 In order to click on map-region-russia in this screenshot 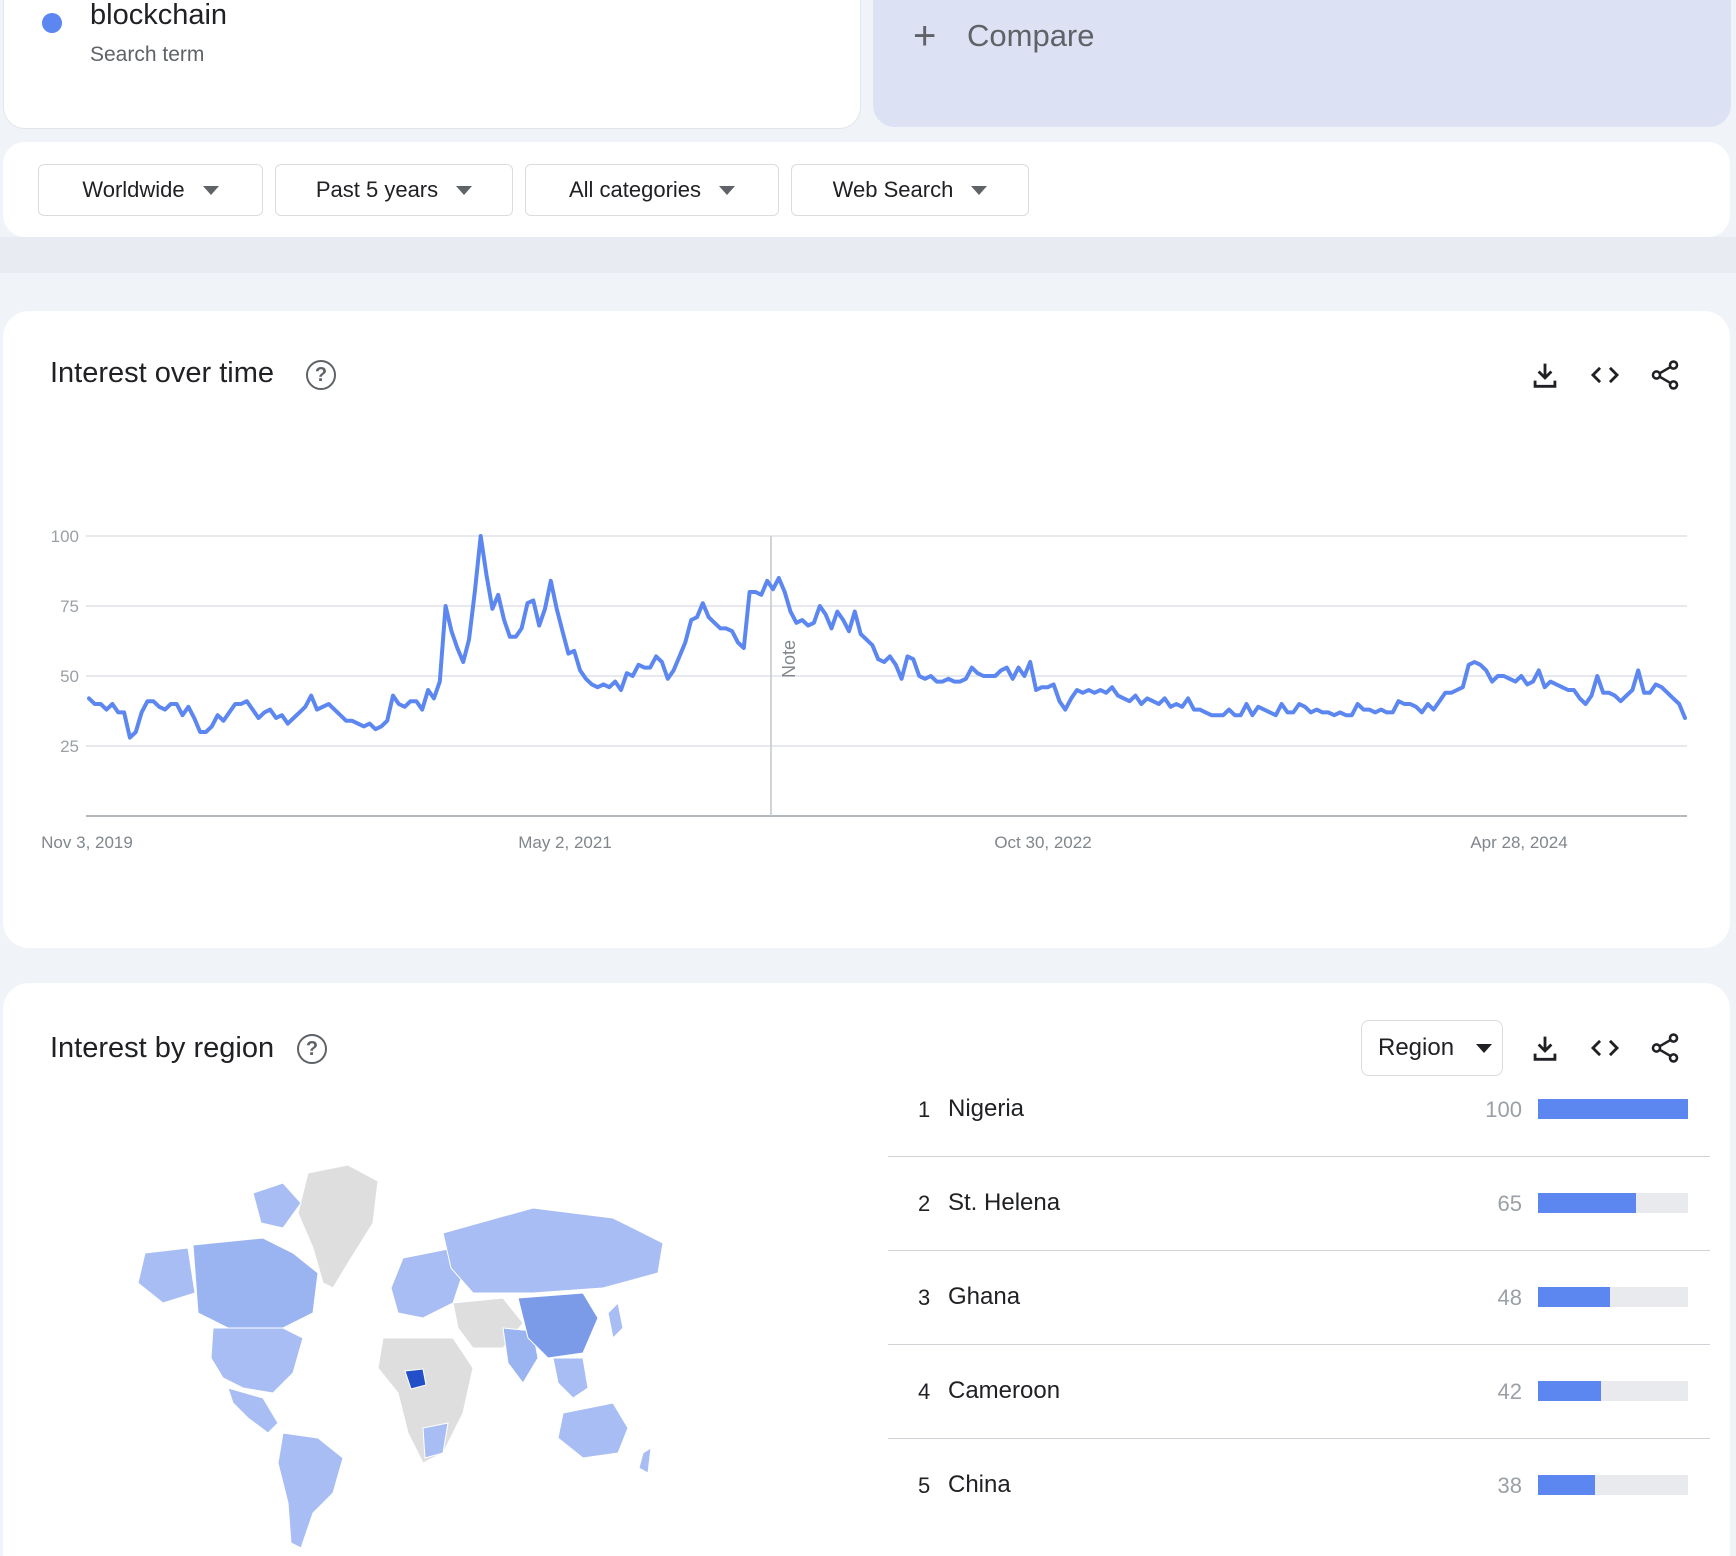, I will do `click(553, 1250)`.